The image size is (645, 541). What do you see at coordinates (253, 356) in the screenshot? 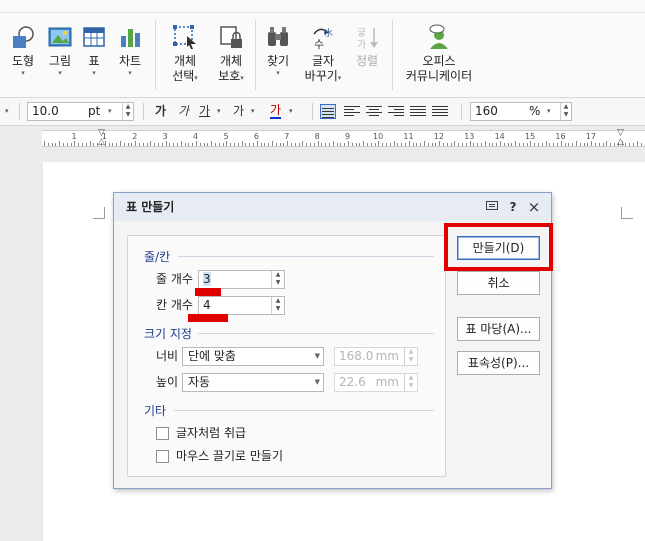
I see `width-mode-select: 단에 맞춤 ▼` at bounding box center [253, 356].